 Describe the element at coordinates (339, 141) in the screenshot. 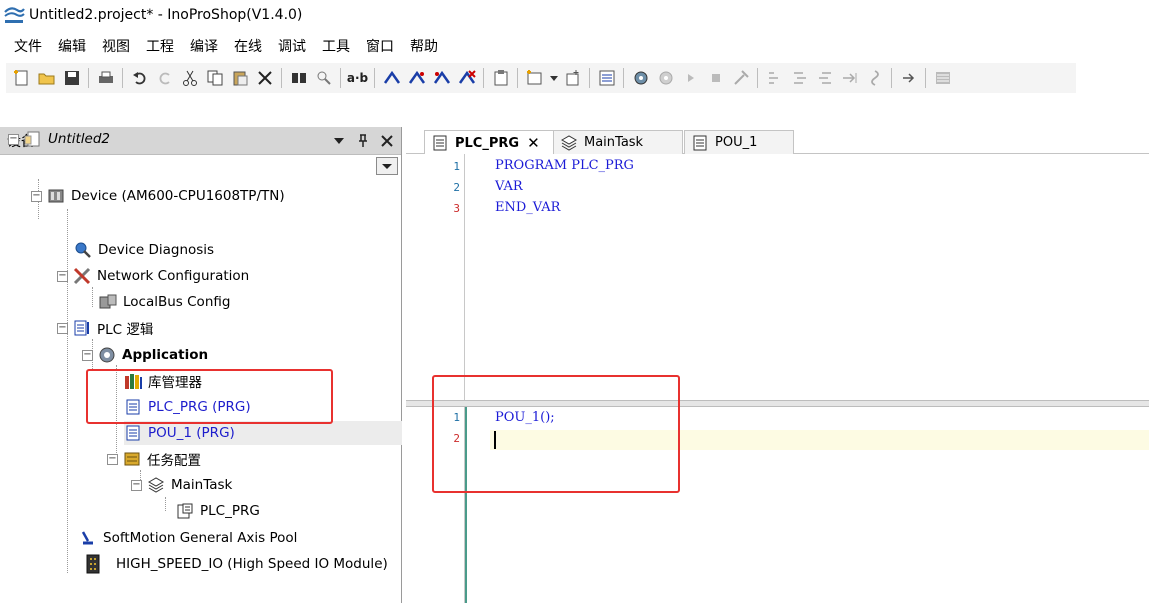

I see `pane-menu-arrow-icon` at that location.